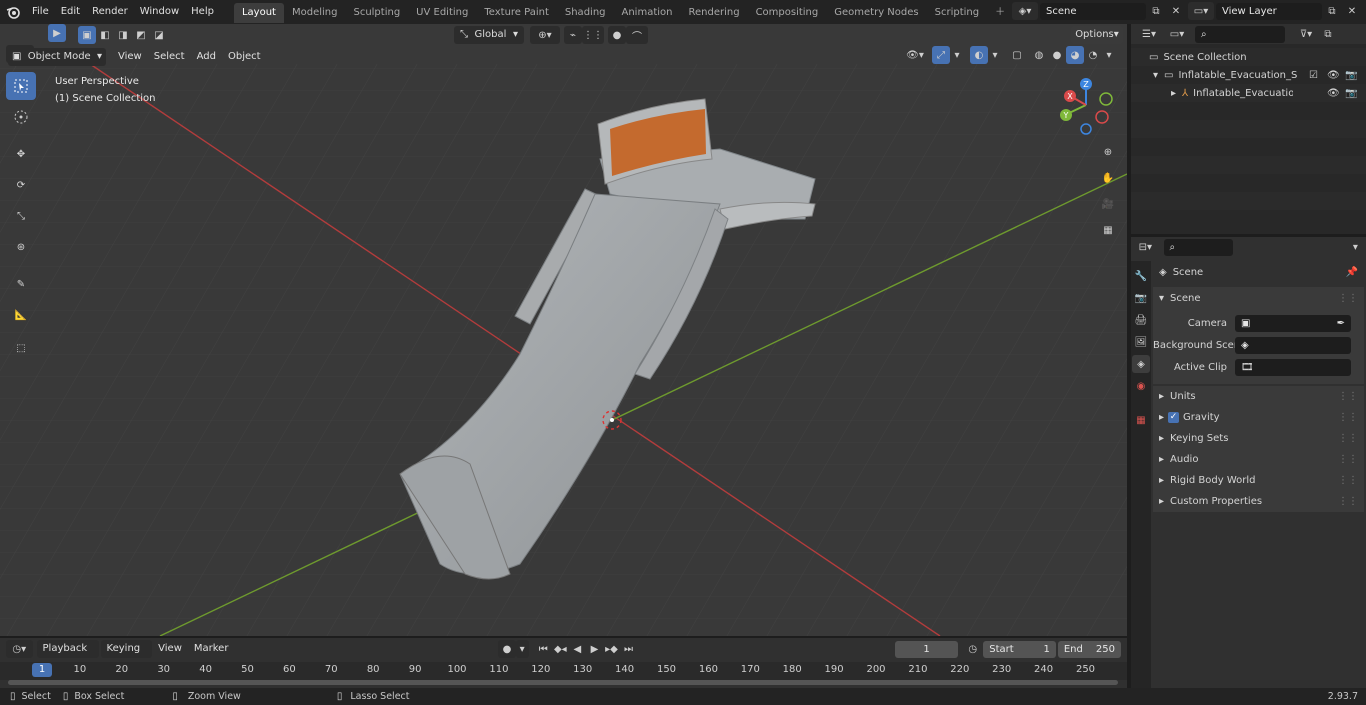 The image size is (1366, 705). I want to click on include-checkbox-icon: ☑, so click(1313, 75).